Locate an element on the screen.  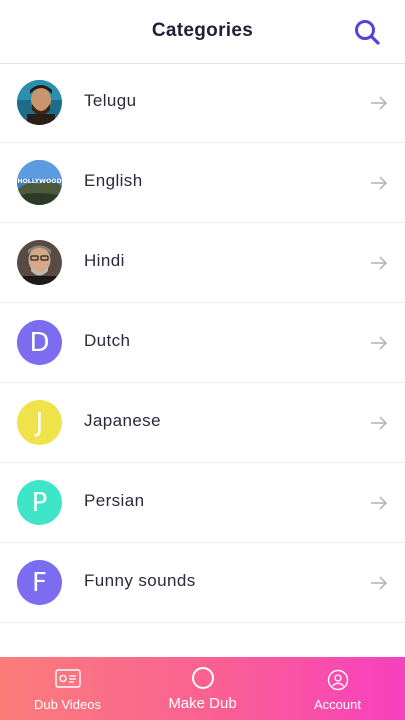
category-row-funny-sounds: F Funny sounds is located at coordinates (202, 583).